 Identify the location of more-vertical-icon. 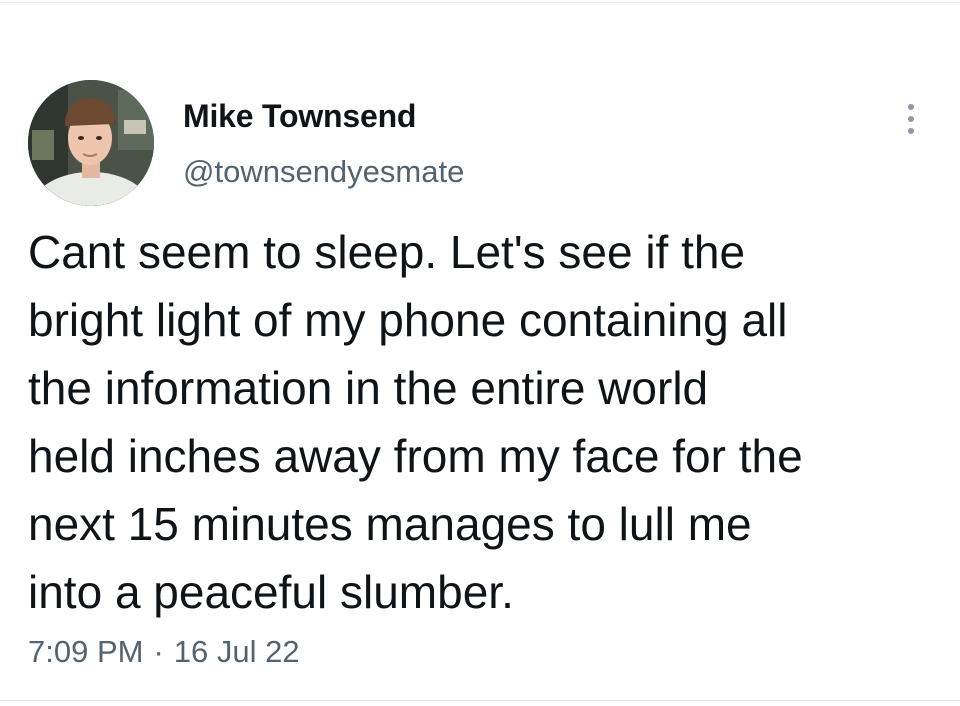
(911, 107).